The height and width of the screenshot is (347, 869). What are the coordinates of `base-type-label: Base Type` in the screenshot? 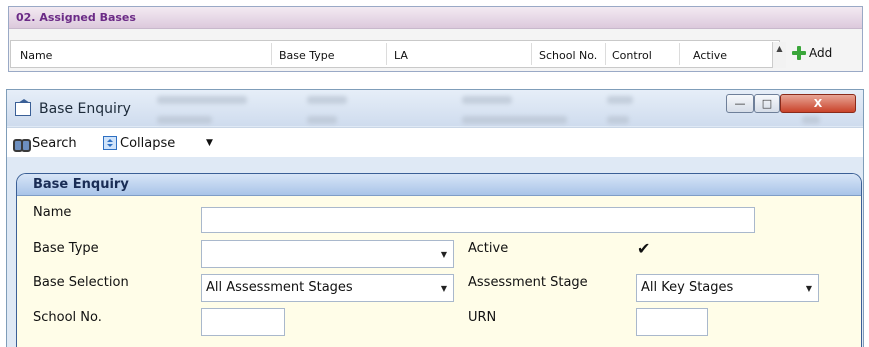 It's located at (66, 248).